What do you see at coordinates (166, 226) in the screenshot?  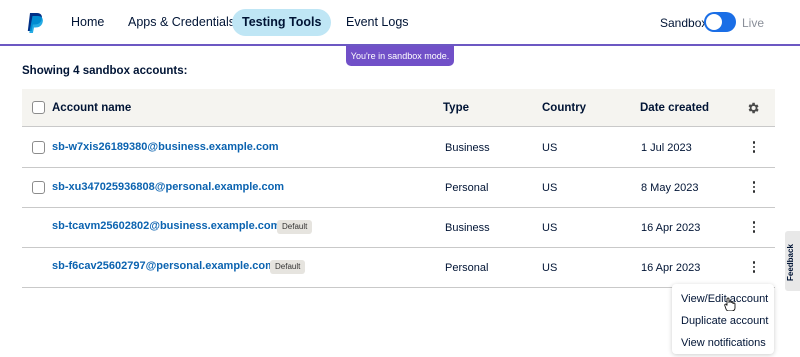 I see `account-email-link: sb-tcavm25602802@business.example.com` at bounding box center [166, 226].